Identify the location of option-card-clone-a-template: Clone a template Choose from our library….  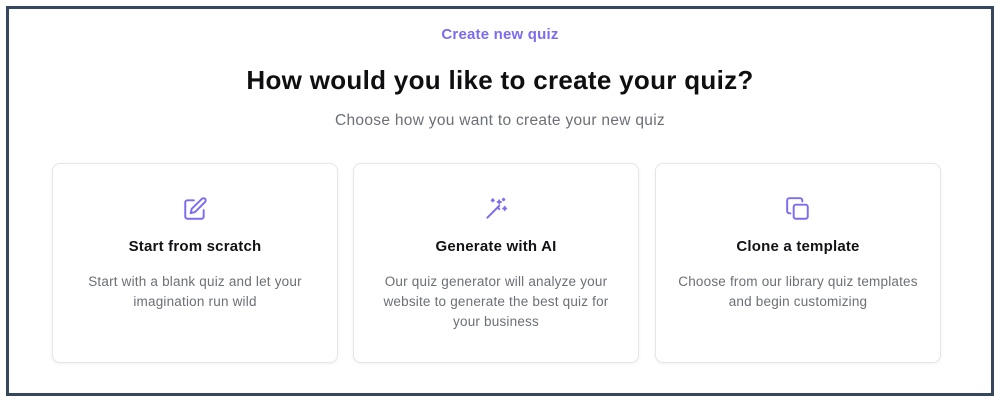
(798, 263).